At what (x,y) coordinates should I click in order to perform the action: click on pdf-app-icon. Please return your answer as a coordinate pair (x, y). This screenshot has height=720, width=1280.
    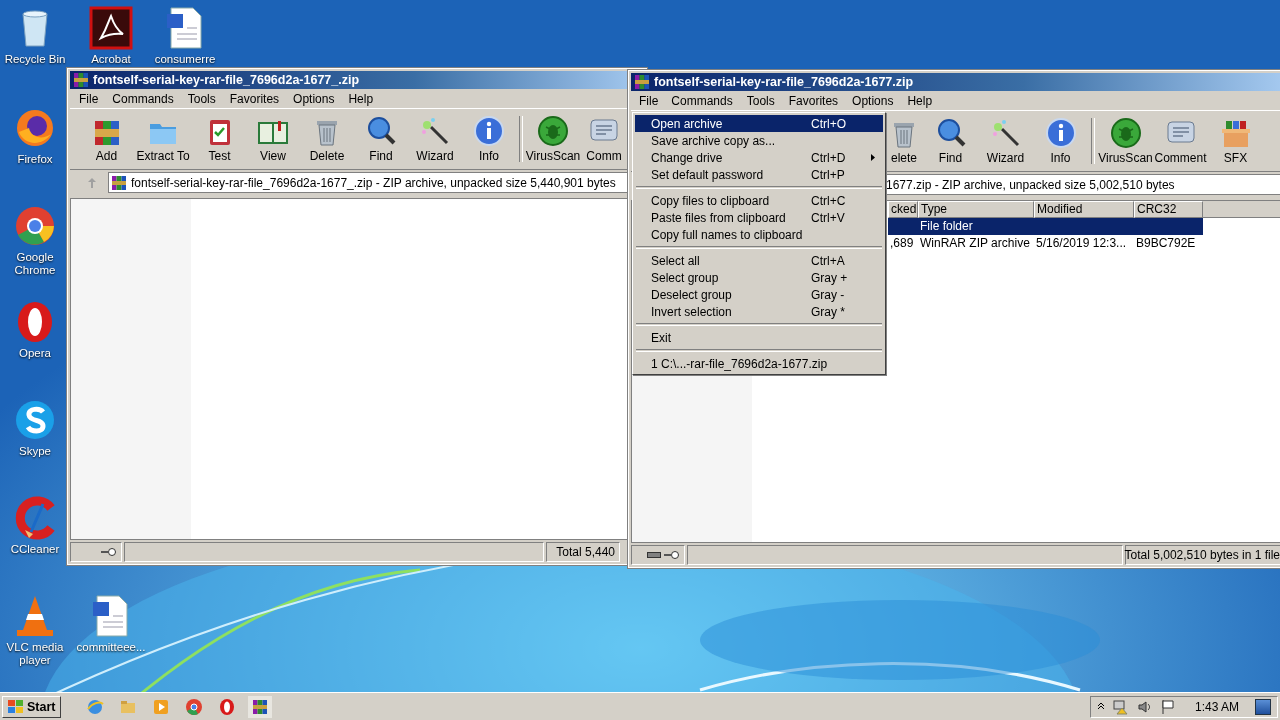
    Looking at the image, I should click on (111, 28).